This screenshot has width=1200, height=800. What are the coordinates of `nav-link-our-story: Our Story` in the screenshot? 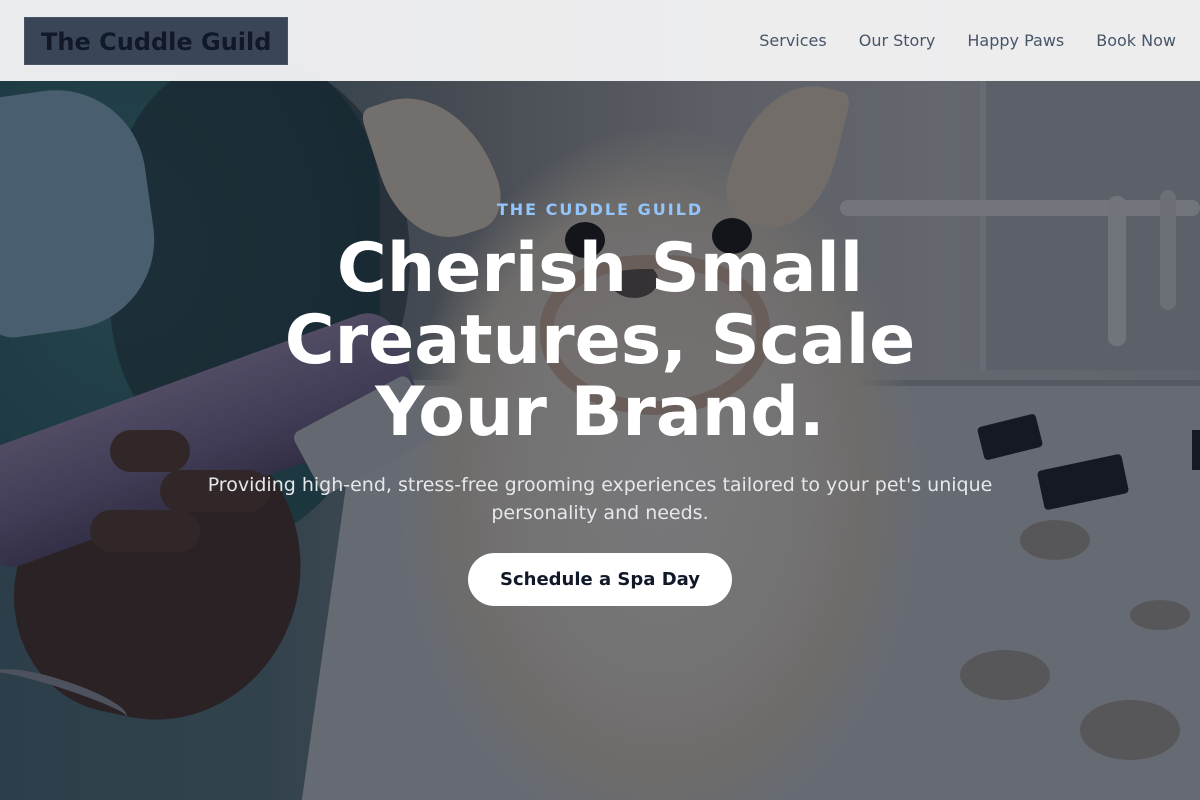 It's located at (897, 40).